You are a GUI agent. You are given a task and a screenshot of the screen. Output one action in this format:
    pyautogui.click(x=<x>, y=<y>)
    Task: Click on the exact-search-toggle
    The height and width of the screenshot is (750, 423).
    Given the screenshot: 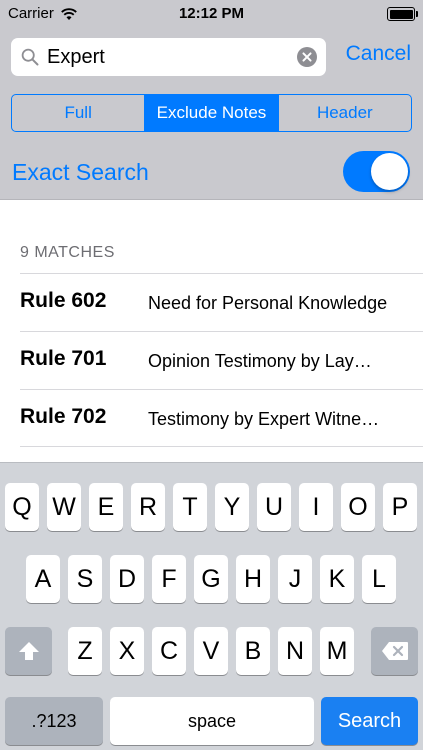 What is the action you would take?
    pyautogui.click(x=376, y=171)
    